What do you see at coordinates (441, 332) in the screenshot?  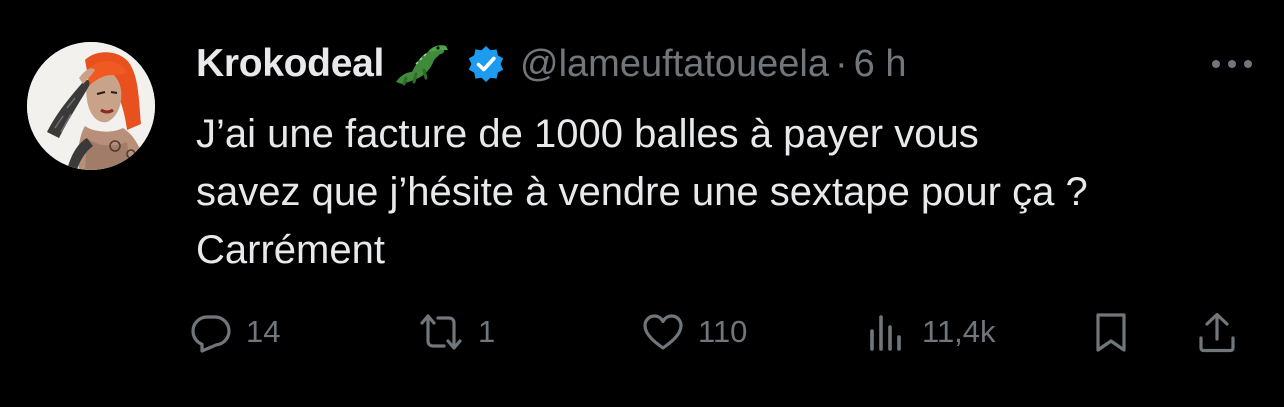 I see `retweet-icon` at bounding box center [441, 332].